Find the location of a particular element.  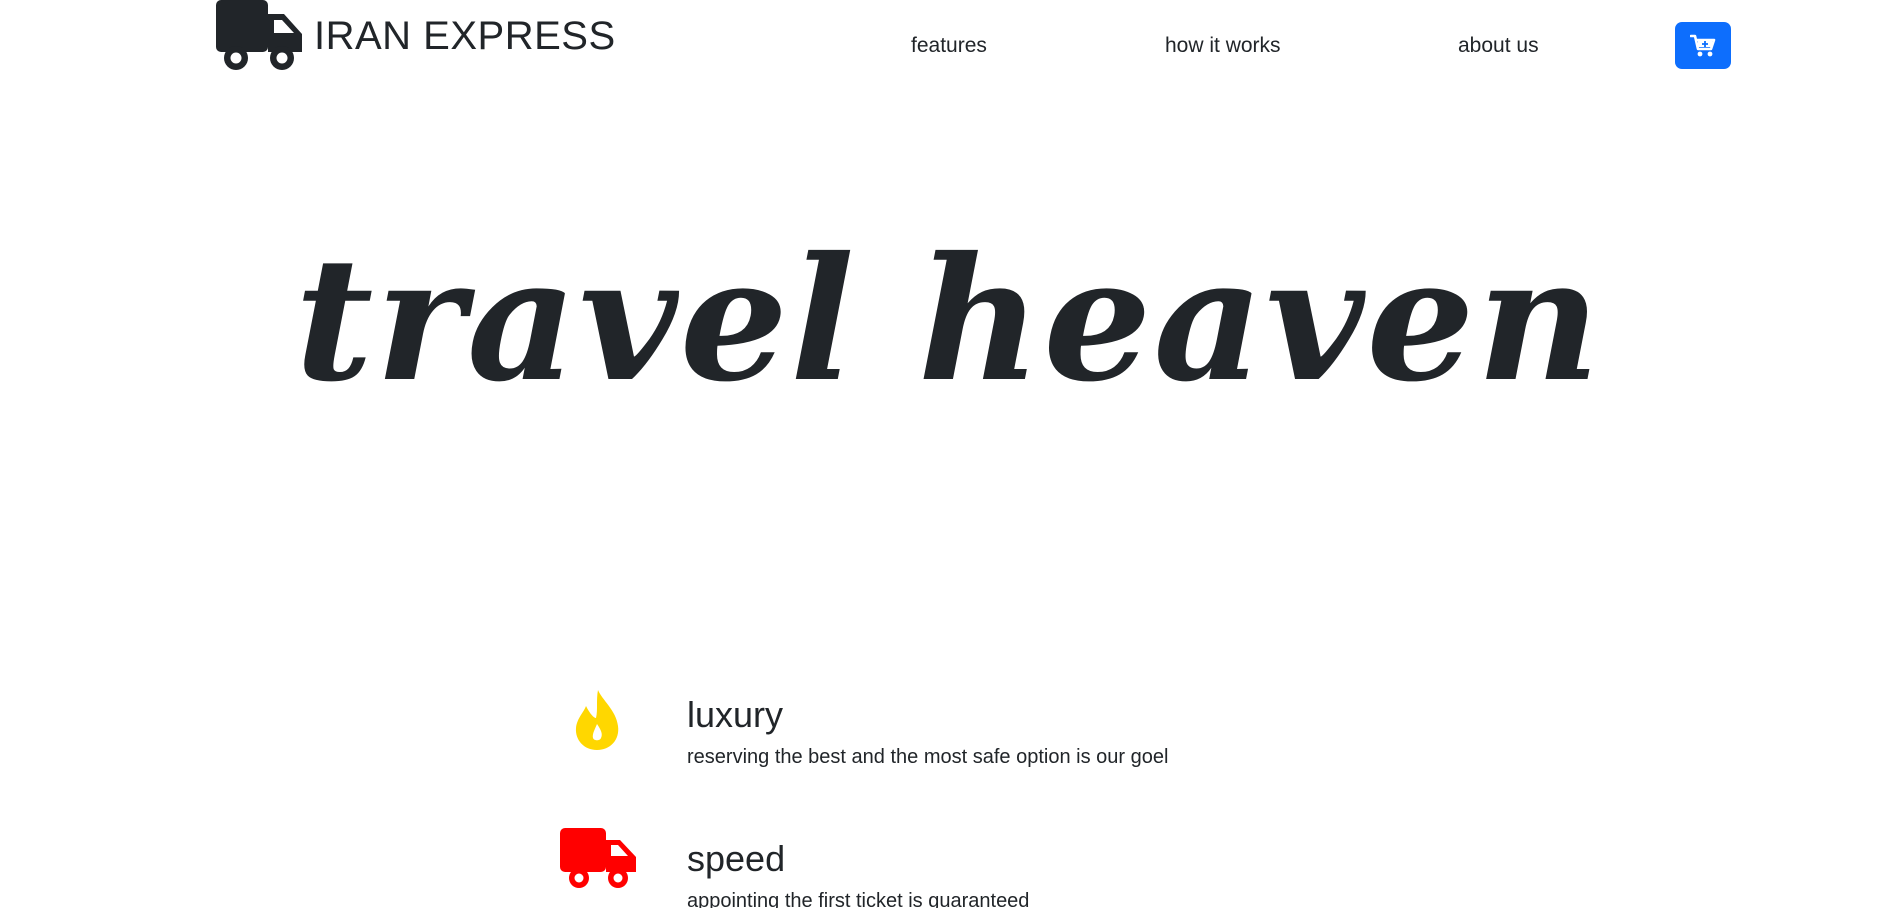

nav-link-how-it-works: how it works is located at coordinates (1223, 46).